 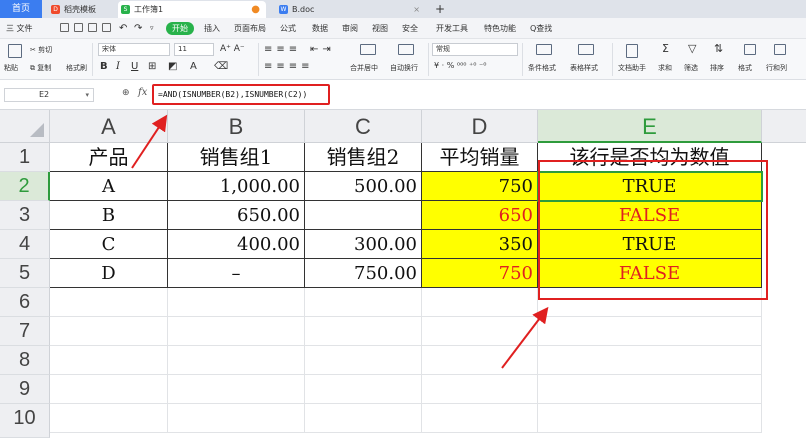 I want to click on row-header-8: 8, so click(x=25, y=360).